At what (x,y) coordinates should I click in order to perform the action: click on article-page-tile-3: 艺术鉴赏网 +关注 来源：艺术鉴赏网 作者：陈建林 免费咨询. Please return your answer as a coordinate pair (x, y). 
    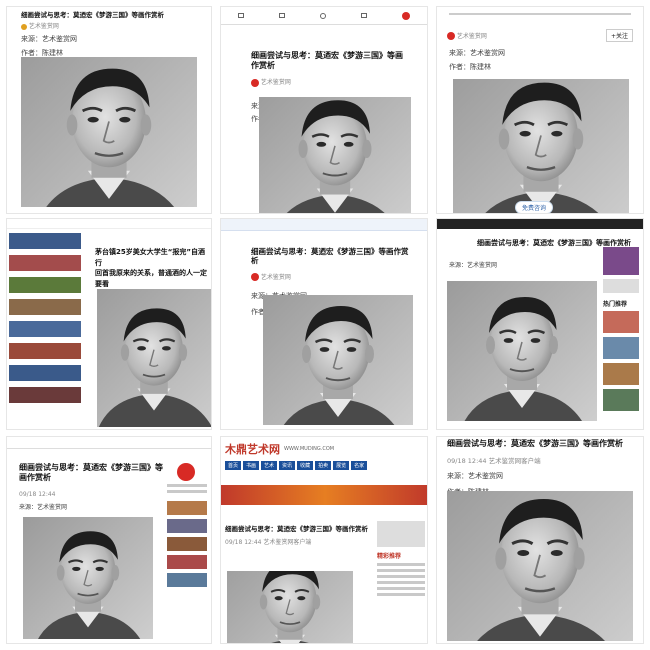
    Looking at the image, I should click on (540, 110).